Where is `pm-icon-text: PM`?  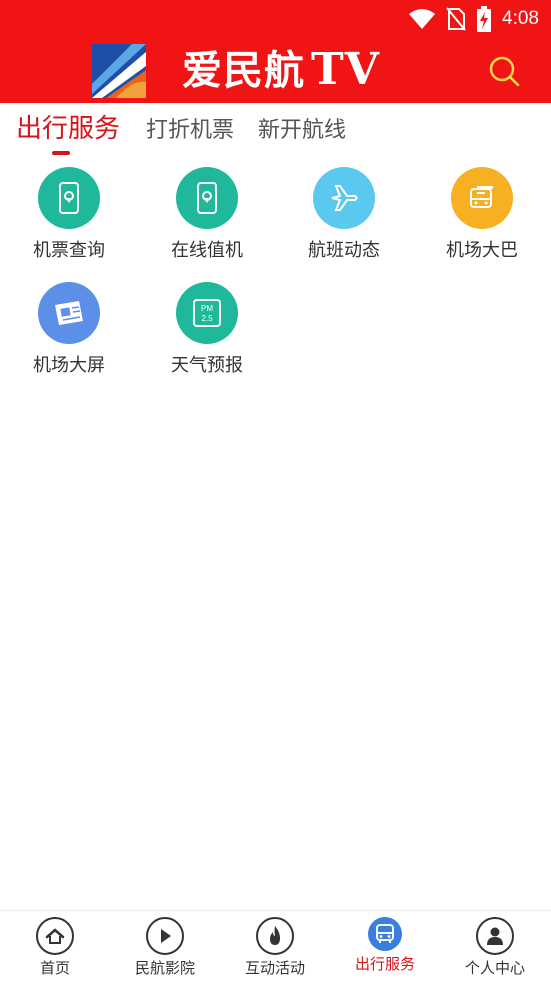 pm-icon-text: PM is located at coordinates (207, 308).